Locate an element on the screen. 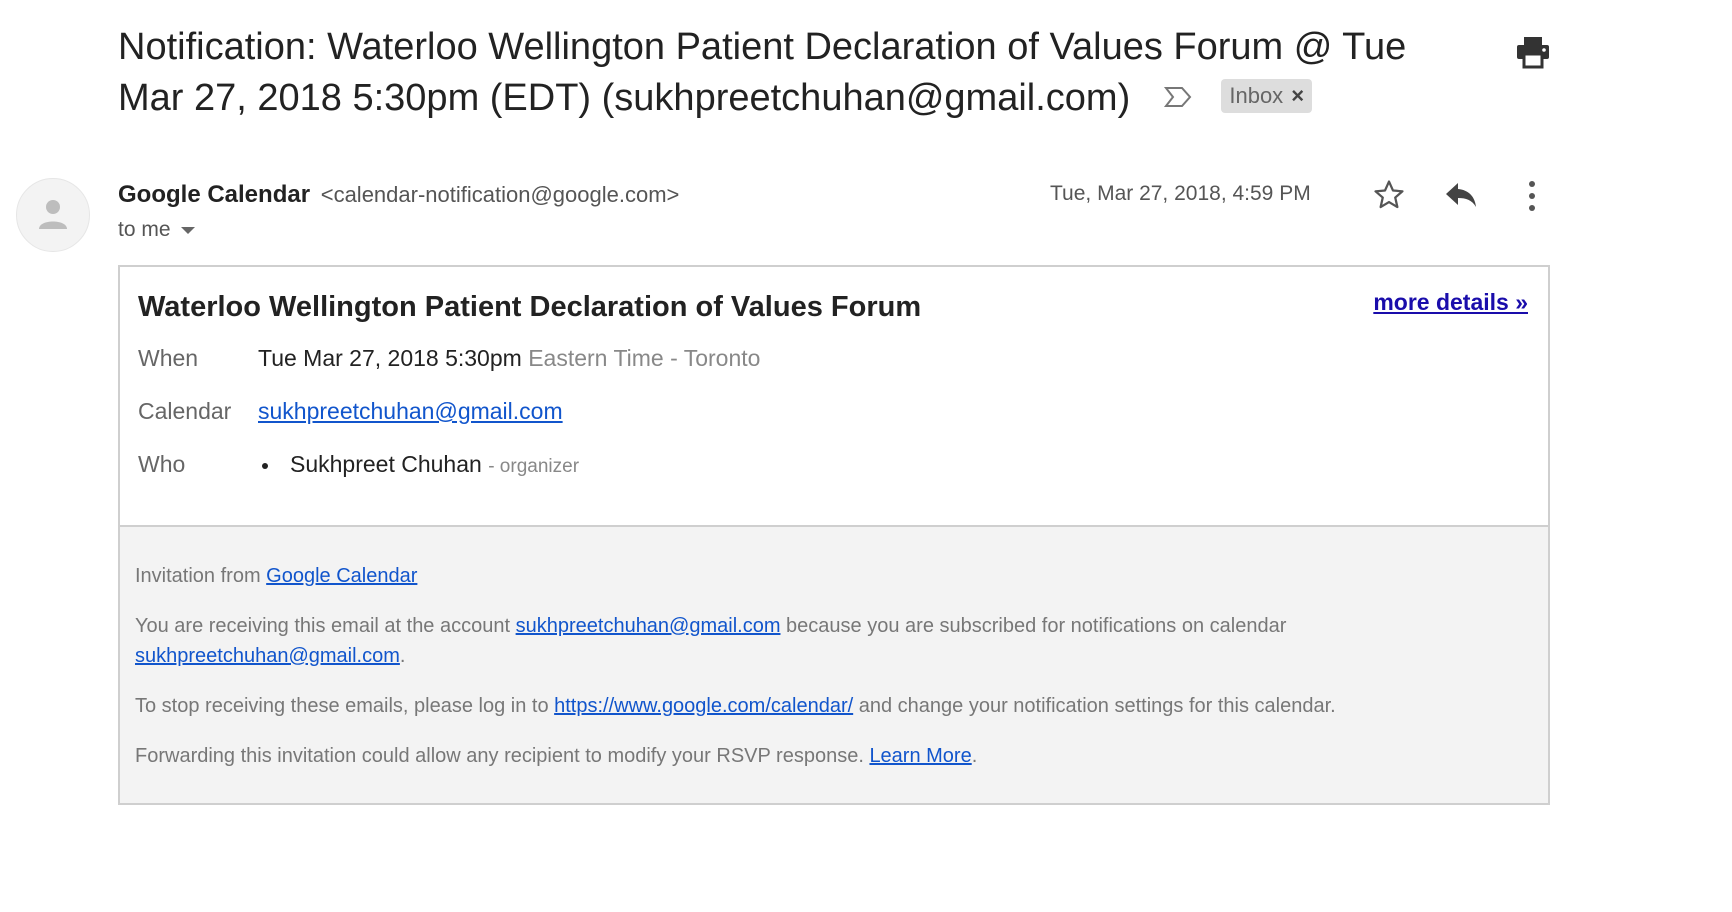 The image size is (1732, 912). sender-address: <calendar-notification@google.com> is located at coordinates (500, 194).